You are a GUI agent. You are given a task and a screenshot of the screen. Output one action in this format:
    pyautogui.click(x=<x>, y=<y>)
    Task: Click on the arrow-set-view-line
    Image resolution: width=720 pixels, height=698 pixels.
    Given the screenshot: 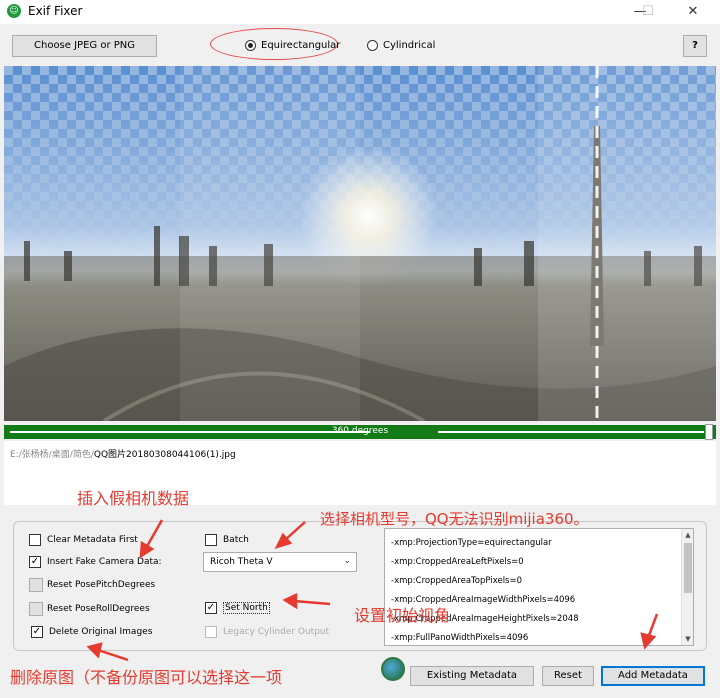 What is the action you would take?
    pyautogui.click(x=312, y=602)
    